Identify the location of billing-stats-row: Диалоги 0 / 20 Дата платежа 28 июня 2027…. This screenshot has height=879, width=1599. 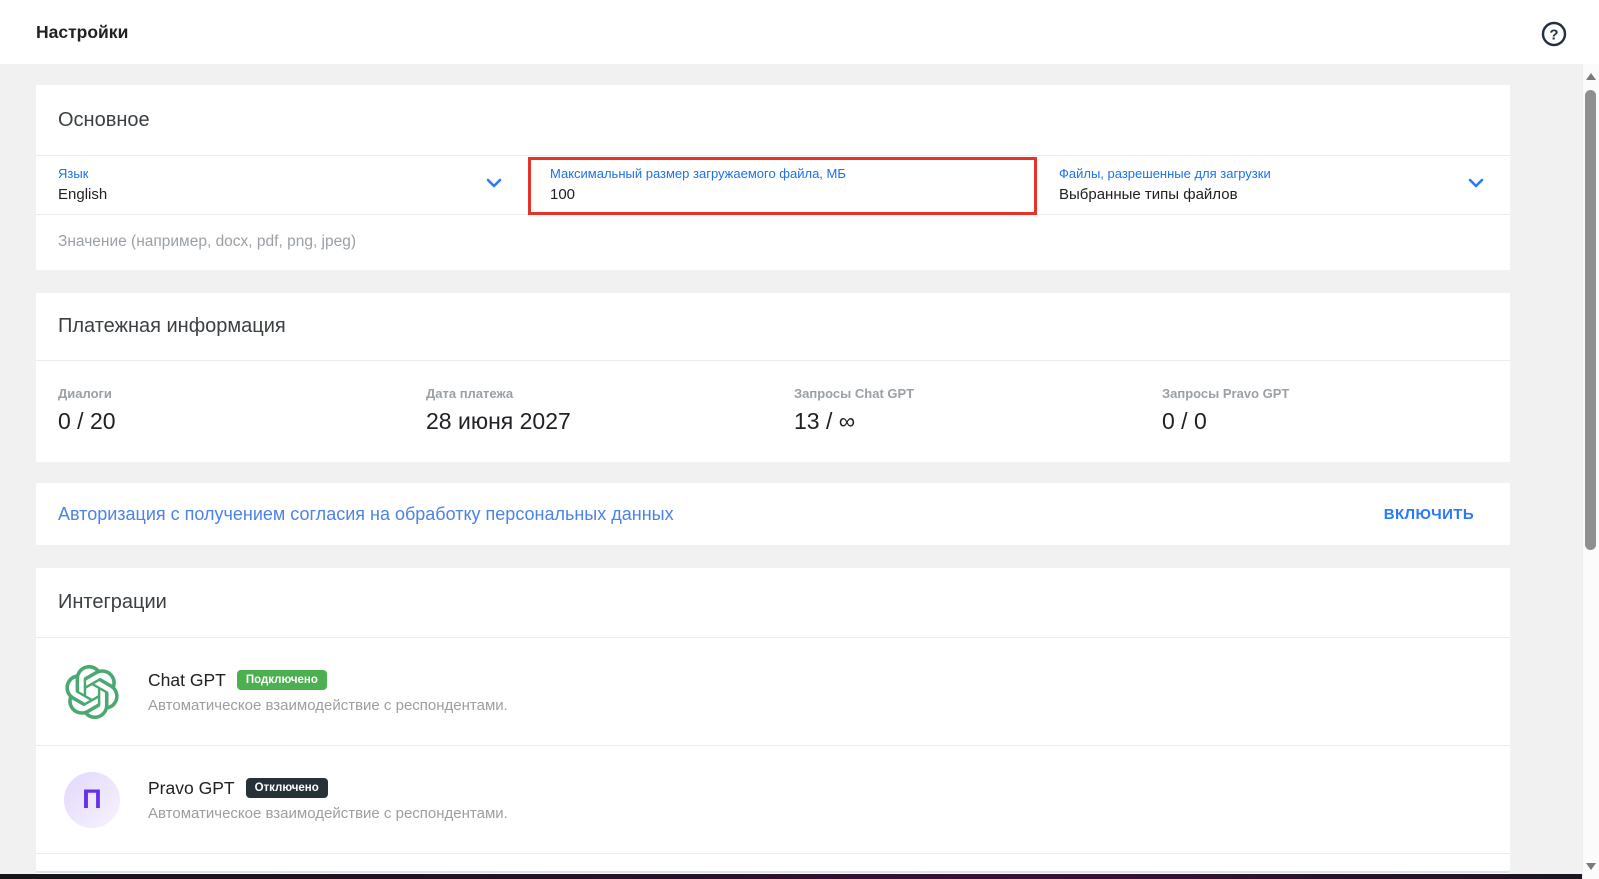
(773, 398).